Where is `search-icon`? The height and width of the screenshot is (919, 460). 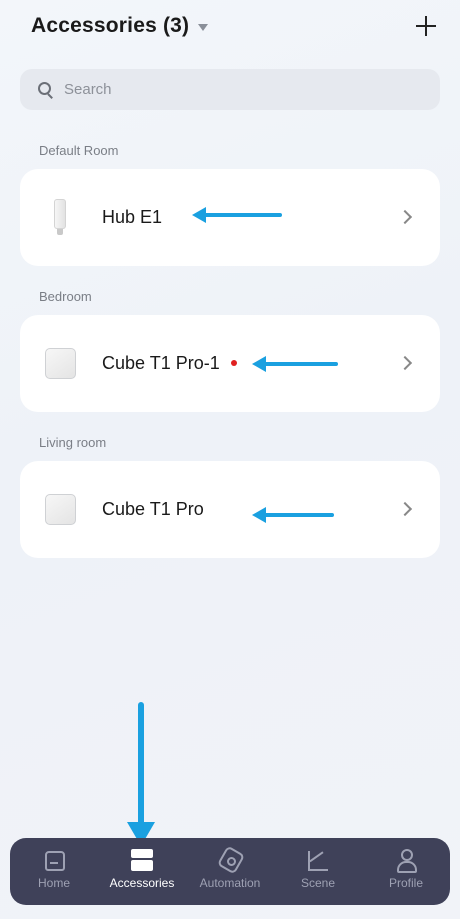
search-icon is located at coordinates (46, 89).